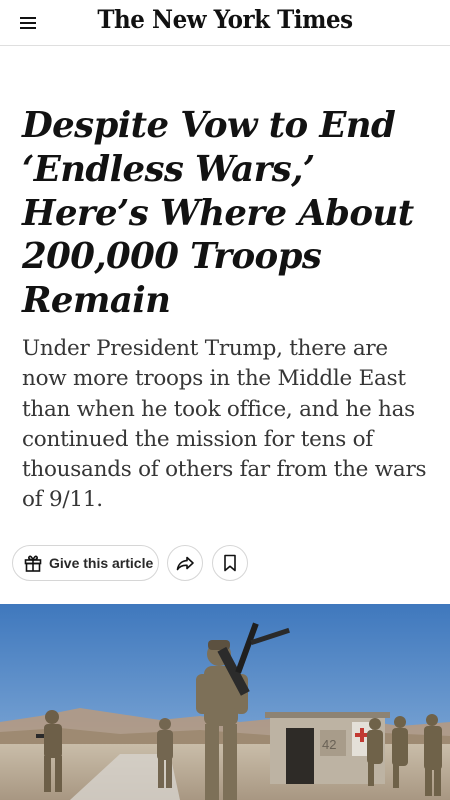 The image size is (450, 800). What do you see at coordinates (225, 19) in the screenshot?
I see `nyt-logo: The New York Times` at bounding box center [225, 19].